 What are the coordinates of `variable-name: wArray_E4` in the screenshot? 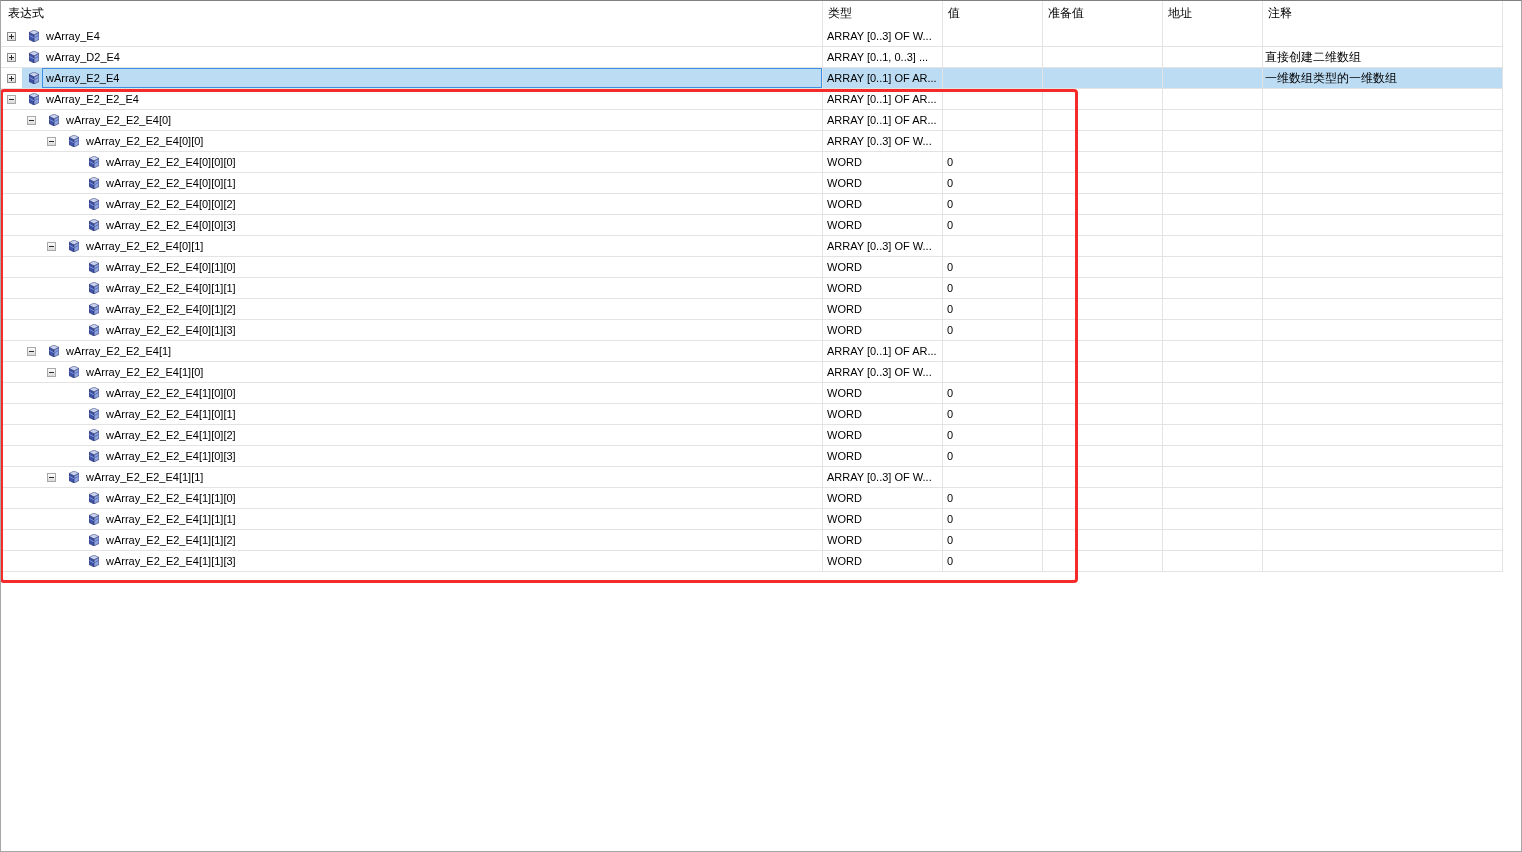 It's located at (432, 36).